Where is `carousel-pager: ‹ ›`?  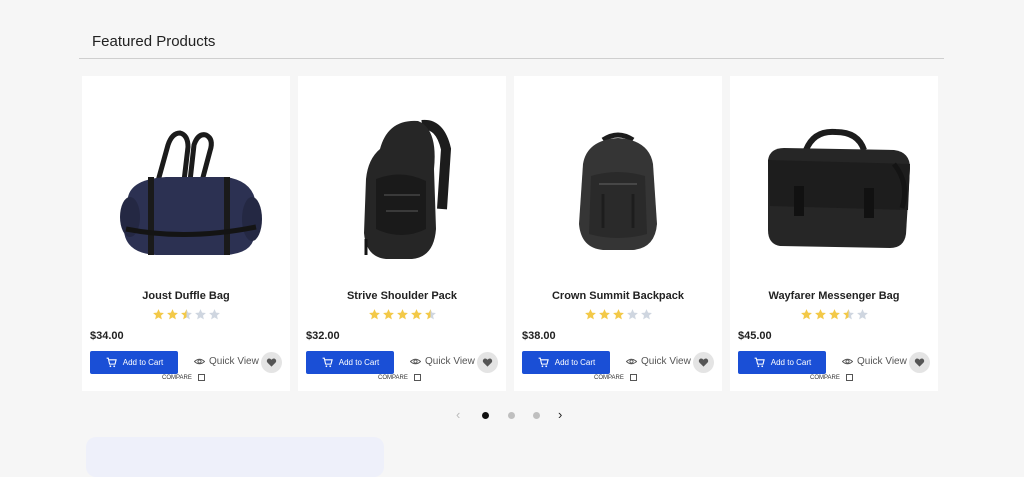 carousel-pager: ‹ › is located at coordinates (511, 415).